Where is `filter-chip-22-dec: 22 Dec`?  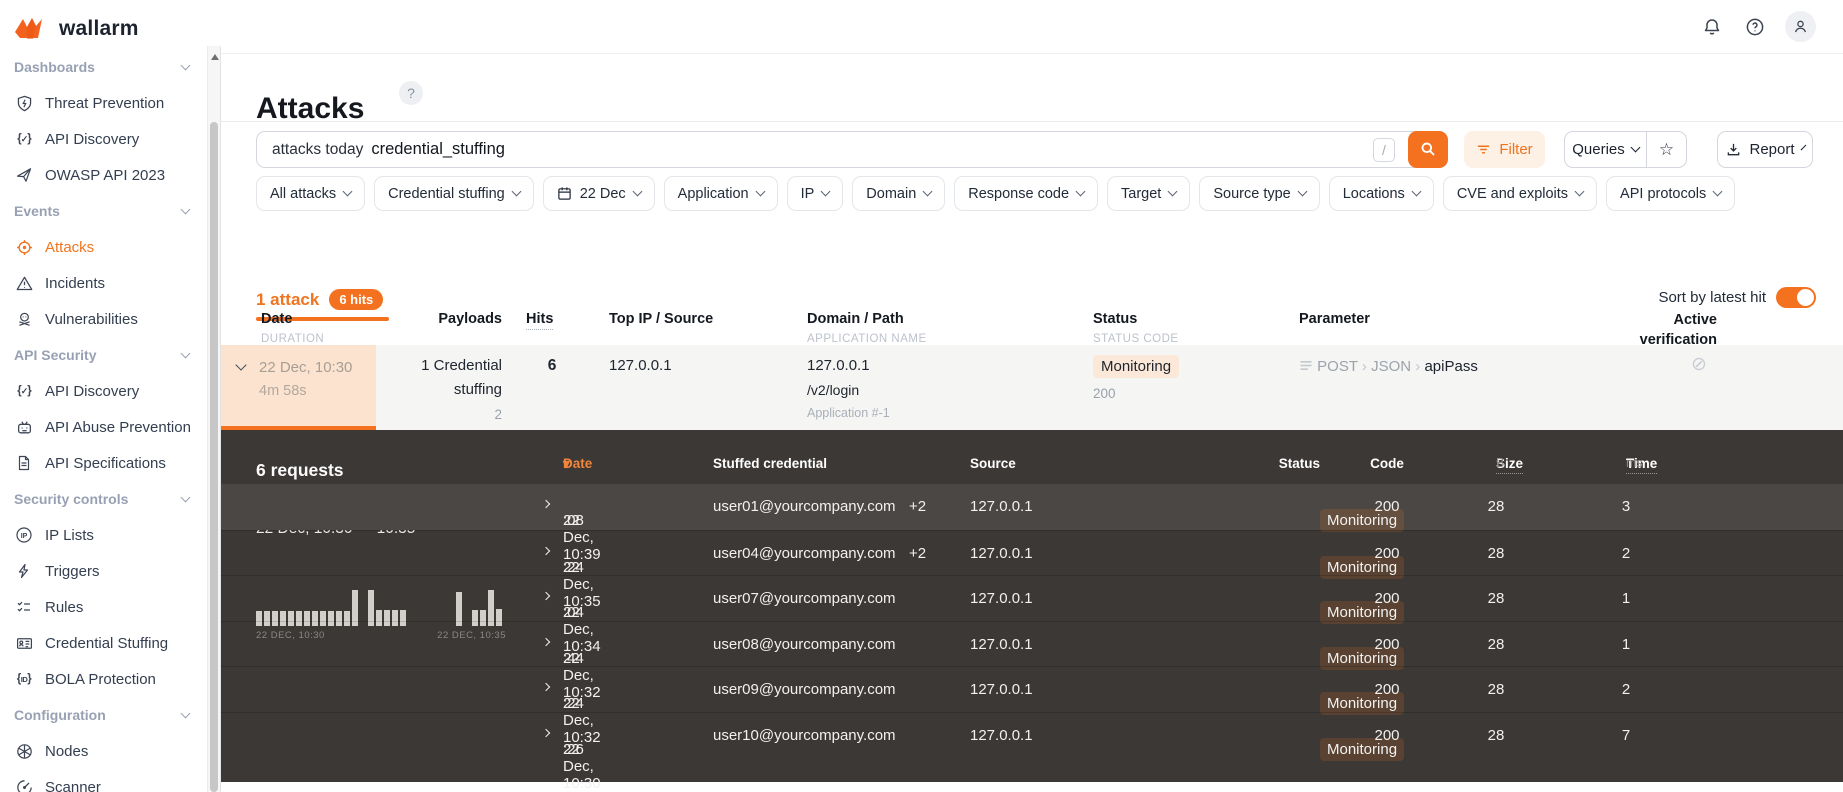 filter-chip-22-dec: 22 Dec is located at coordinates (598, 193).